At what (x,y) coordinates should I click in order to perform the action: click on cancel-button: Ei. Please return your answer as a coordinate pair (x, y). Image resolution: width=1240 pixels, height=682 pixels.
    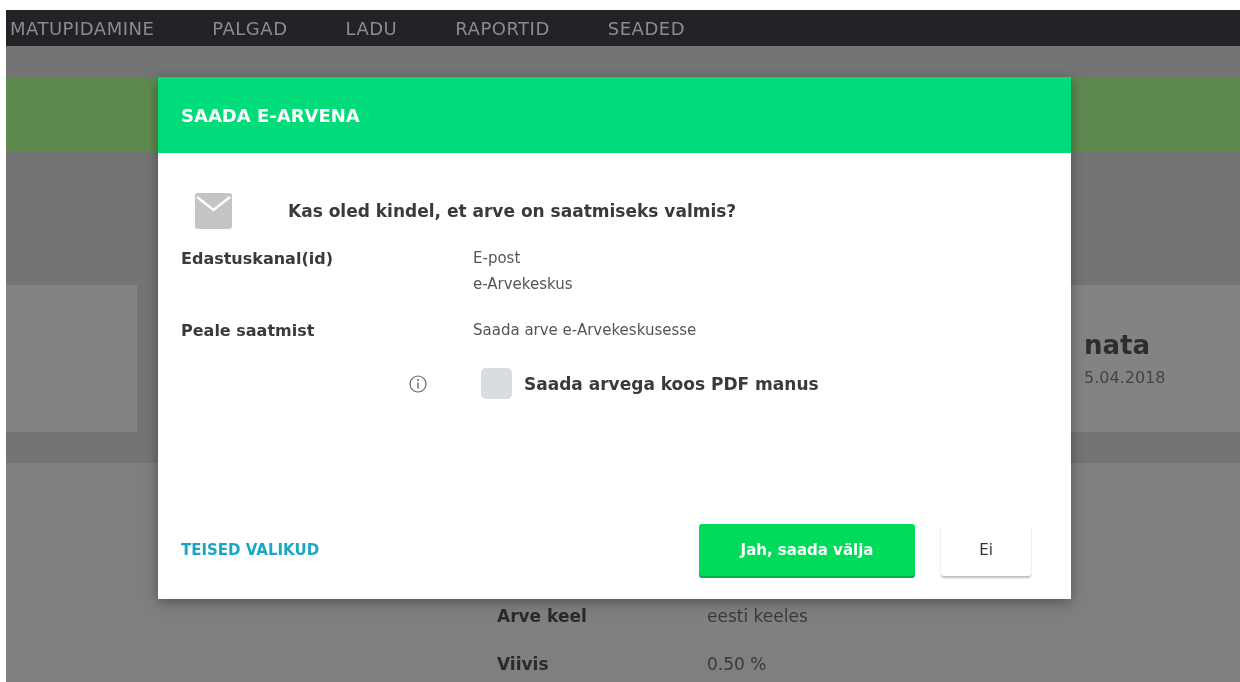
    Looking at the image, I should click on (986, 550).